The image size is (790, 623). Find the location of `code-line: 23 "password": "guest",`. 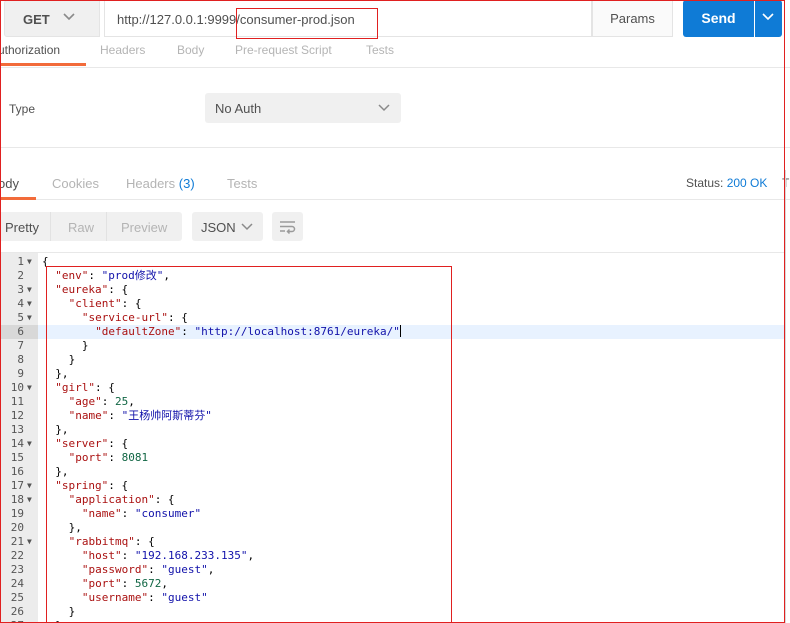

code-line: 23 "password": "guest", is located at coordinates (392, 570).